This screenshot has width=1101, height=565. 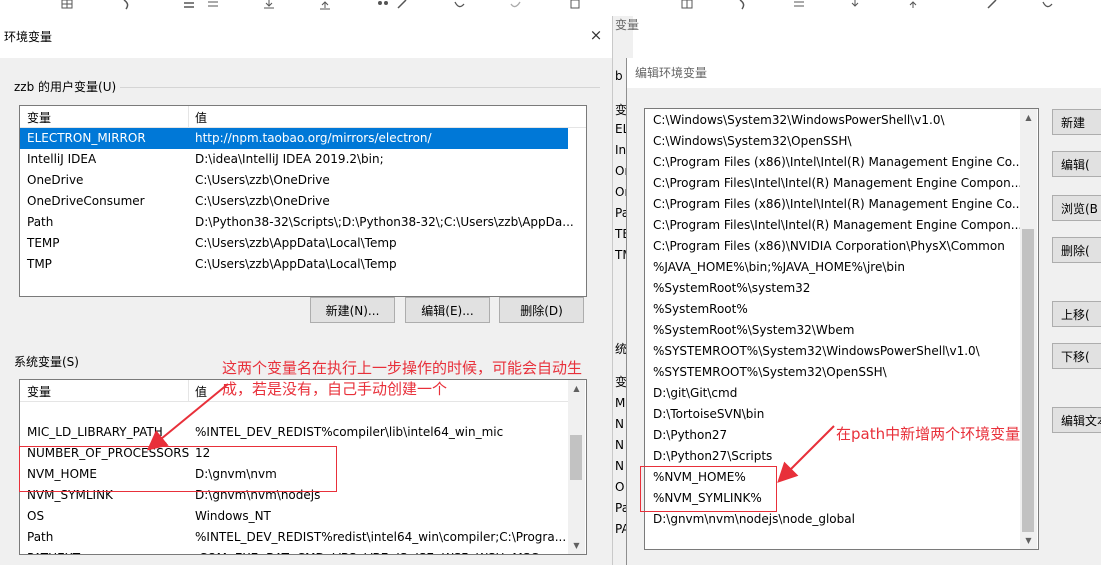 I want to click on path-new-button: 新建, so click(x=1076, y=122).